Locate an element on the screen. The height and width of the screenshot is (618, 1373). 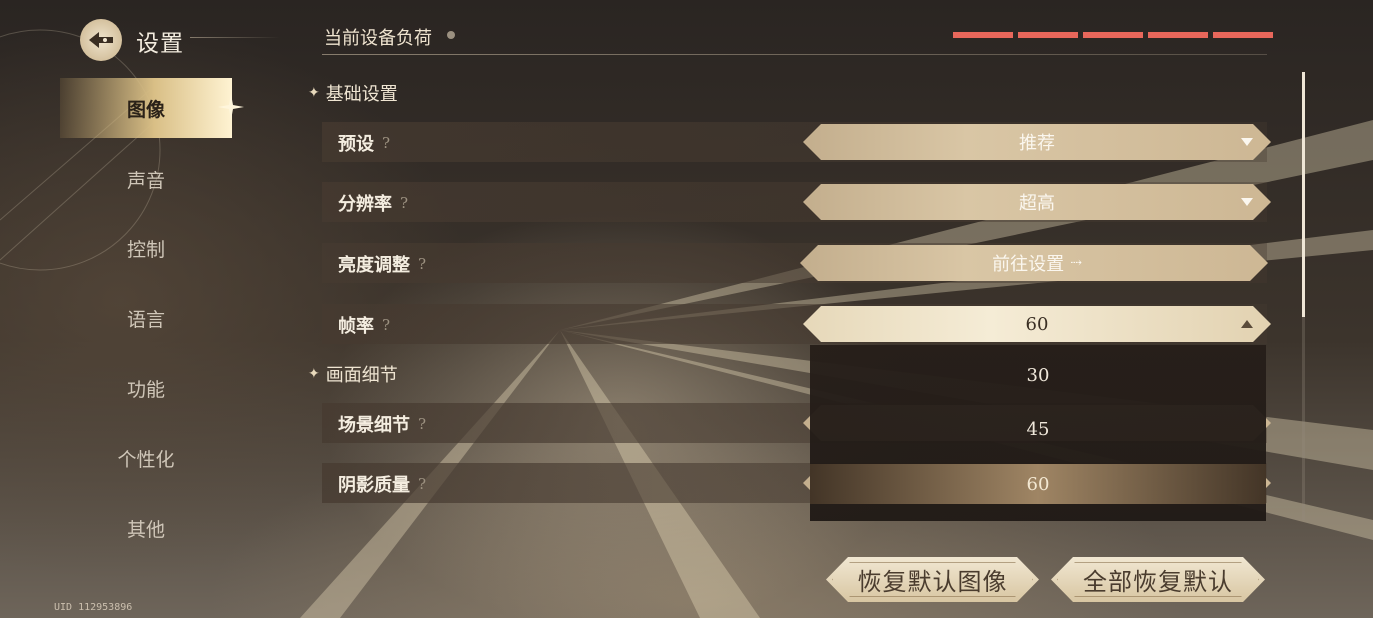
arrow-right-icon: ⇢ is located at coordinates (1076, 263).